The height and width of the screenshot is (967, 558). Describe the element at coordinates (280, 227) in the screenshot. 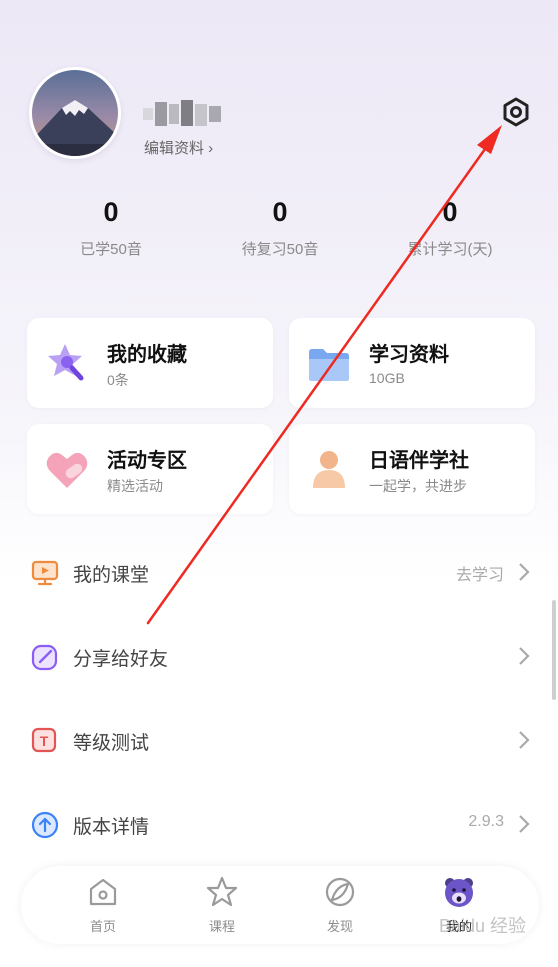

I see `stat-review: 0 待复习50音` at that location.